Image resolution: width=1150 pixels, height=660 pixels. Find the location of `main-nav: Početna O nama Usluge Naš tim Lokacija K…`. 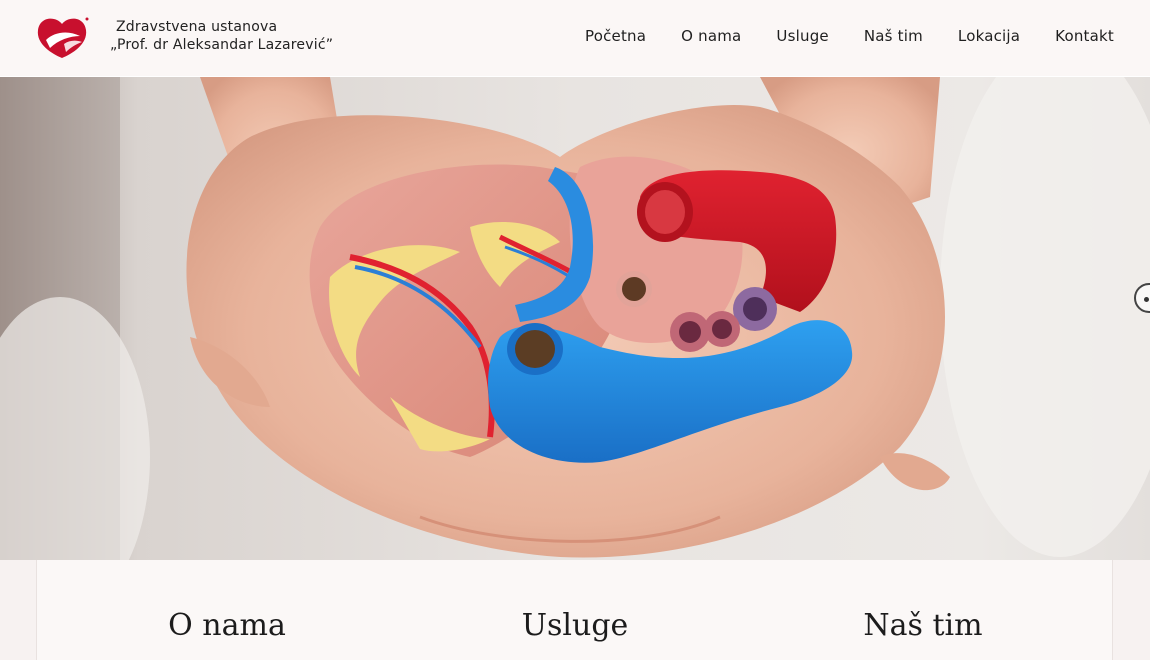

main-nav: Početna O nama Usluge Naš tim Lokacija K… is located at coordinates (849, 36).